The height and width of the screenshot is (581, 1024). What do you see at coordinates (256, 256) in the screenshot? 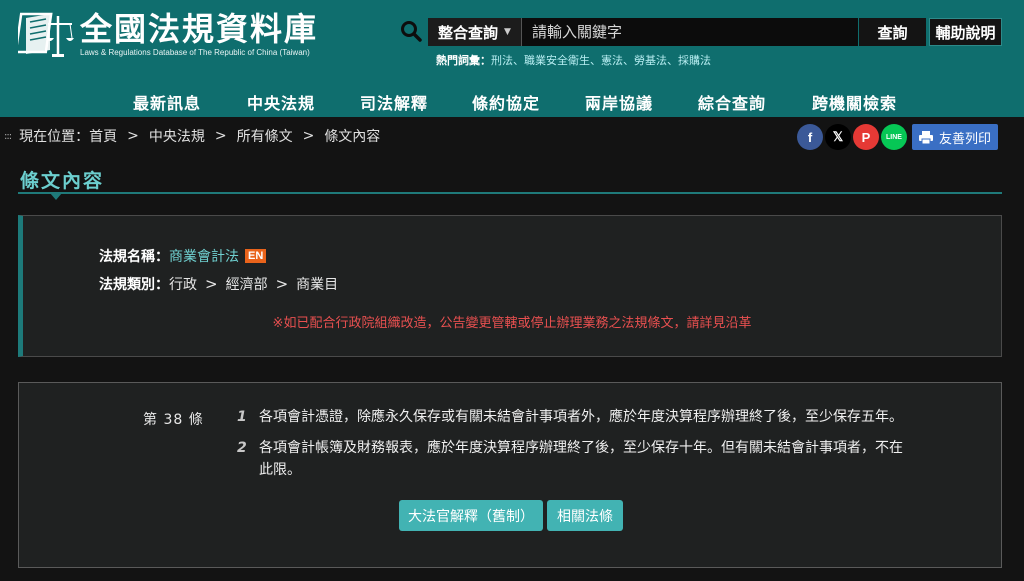
I see `english-version-badge: EN` at bounding box center [256, 256].